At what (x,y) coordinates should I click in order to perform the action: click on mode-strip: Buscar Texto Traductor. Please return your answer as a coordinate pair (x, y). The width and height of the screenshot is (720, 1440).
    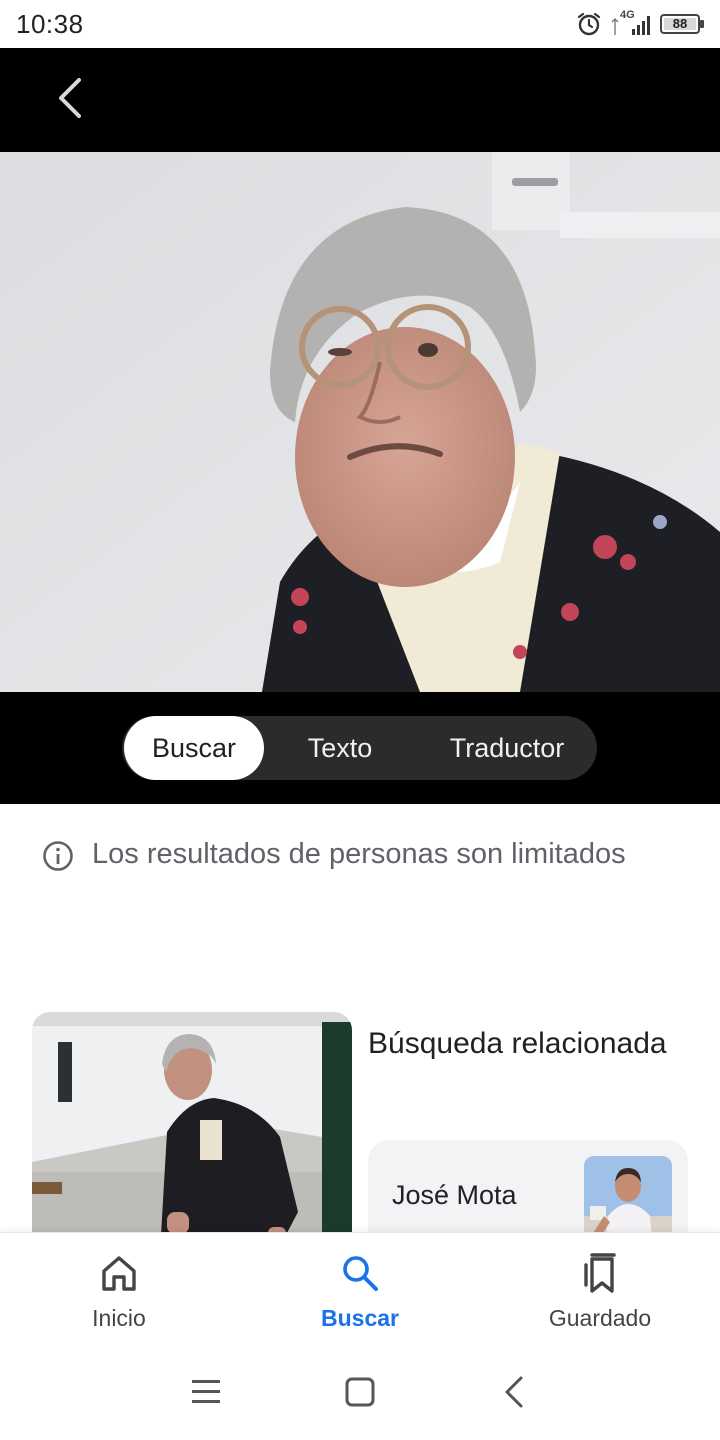
    Looking at the image, I should click on (360, 748).